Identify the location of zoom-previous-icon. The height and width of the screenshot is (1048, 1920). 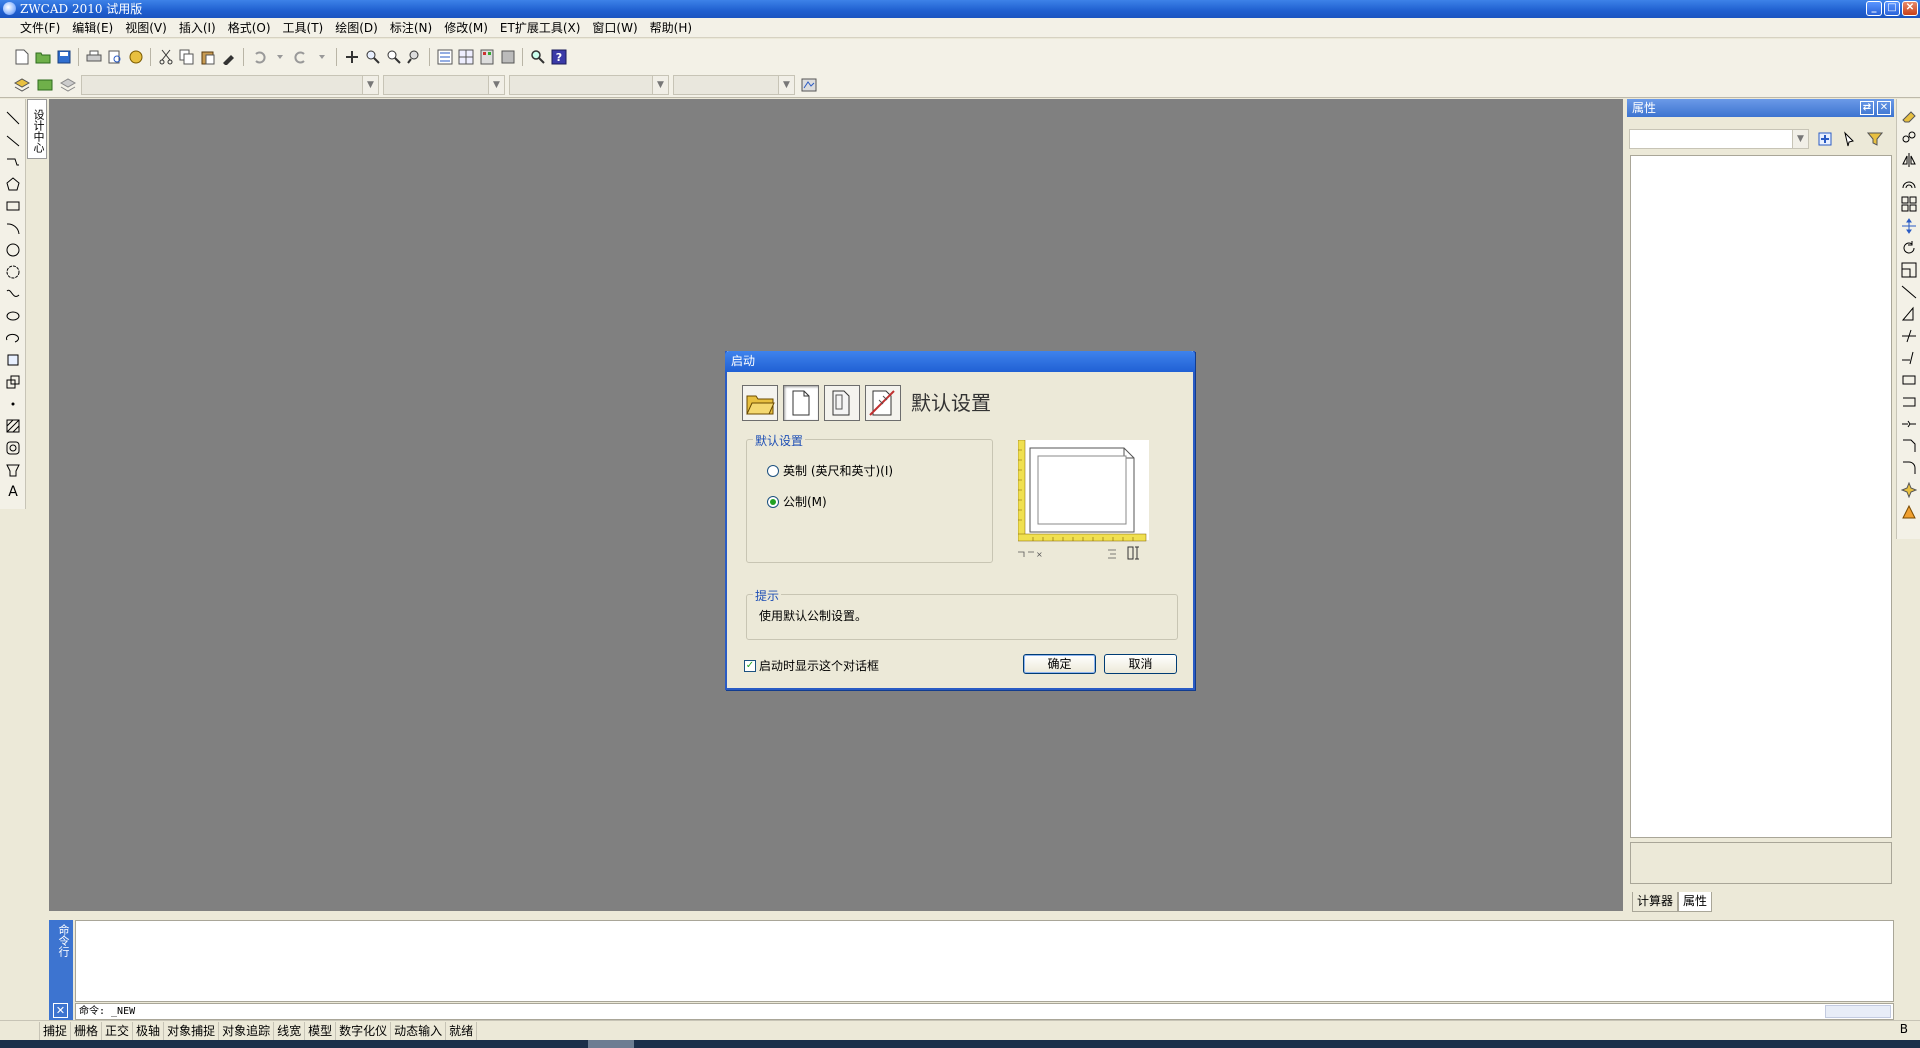
(414, 56).